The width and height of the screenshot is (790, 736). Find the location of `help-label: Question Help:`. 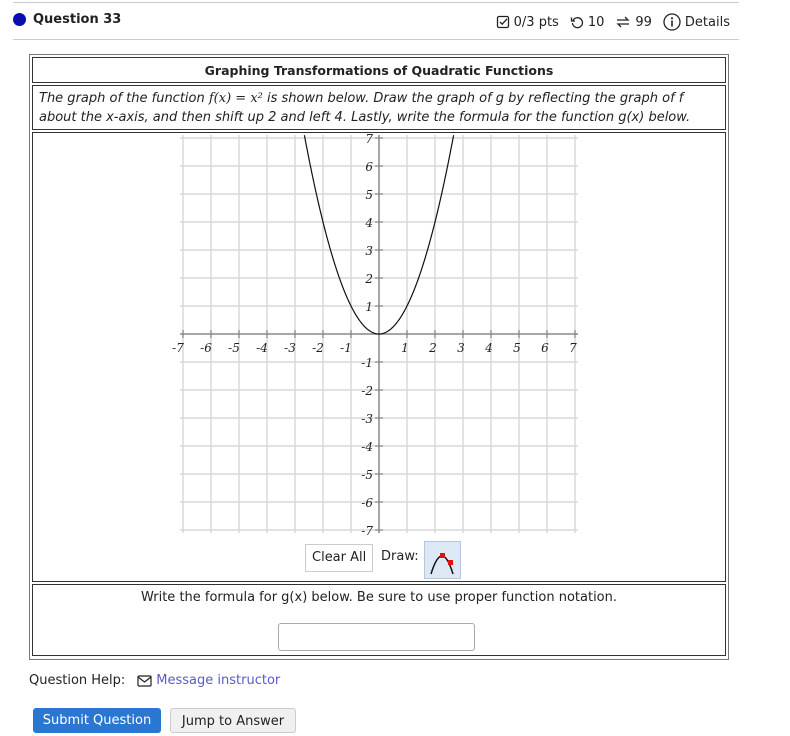

help-label: Question Help: is located at coordinates (77, 680).